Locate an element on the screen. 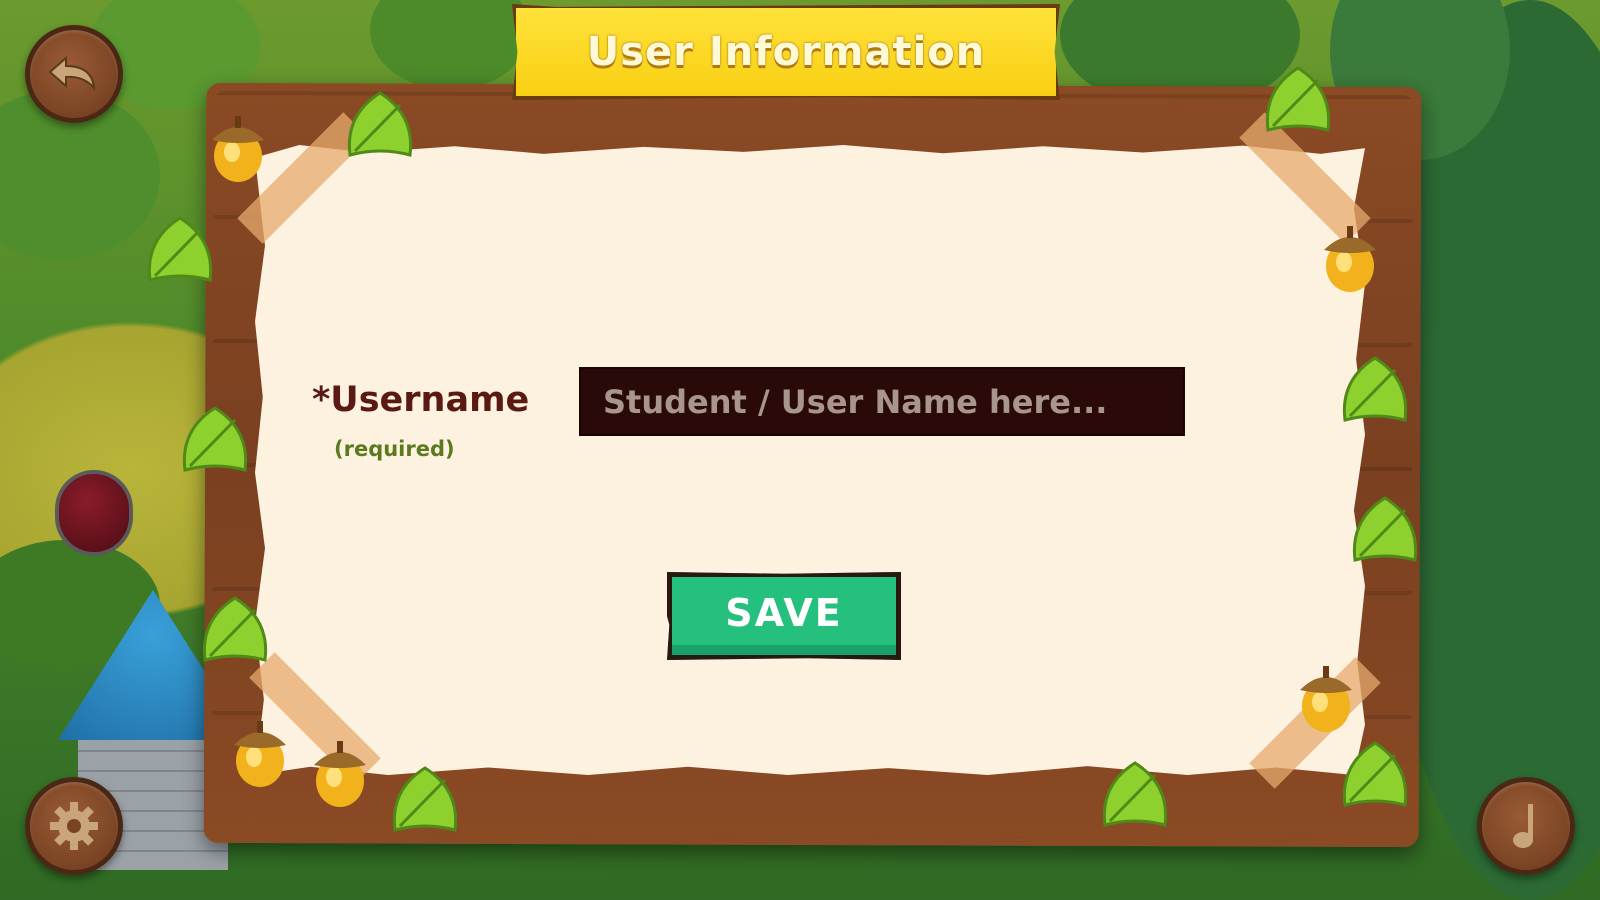 Image resolution: width=1600 pixels, height=900 pixels. back-button is located at coordinates (74, 74).